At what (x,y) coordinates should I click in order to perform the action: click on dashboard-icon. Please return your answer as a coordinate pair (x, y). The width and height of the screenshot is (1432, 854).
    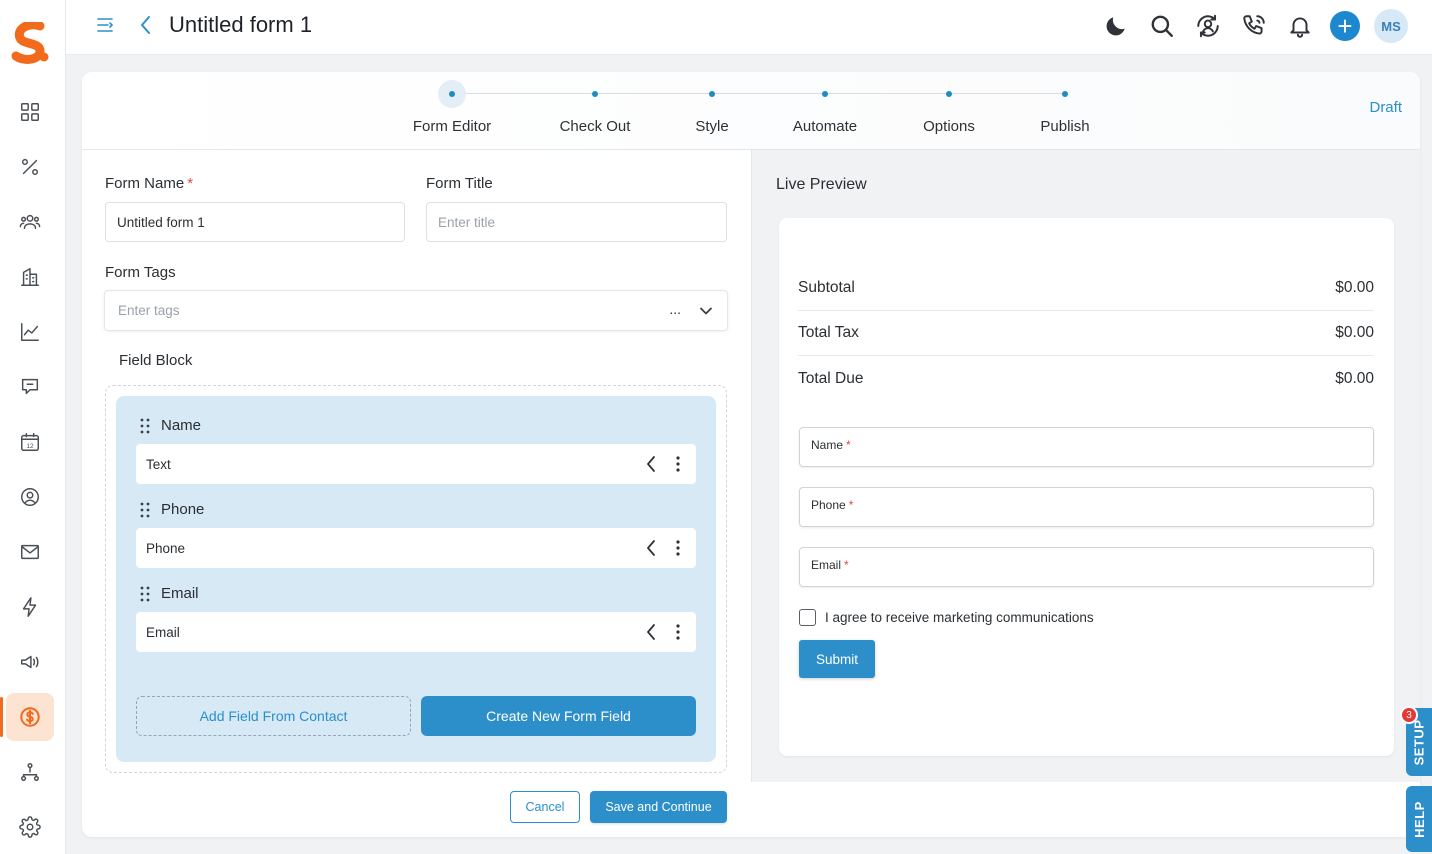
    Looking at the image, I should click on (30, 112).